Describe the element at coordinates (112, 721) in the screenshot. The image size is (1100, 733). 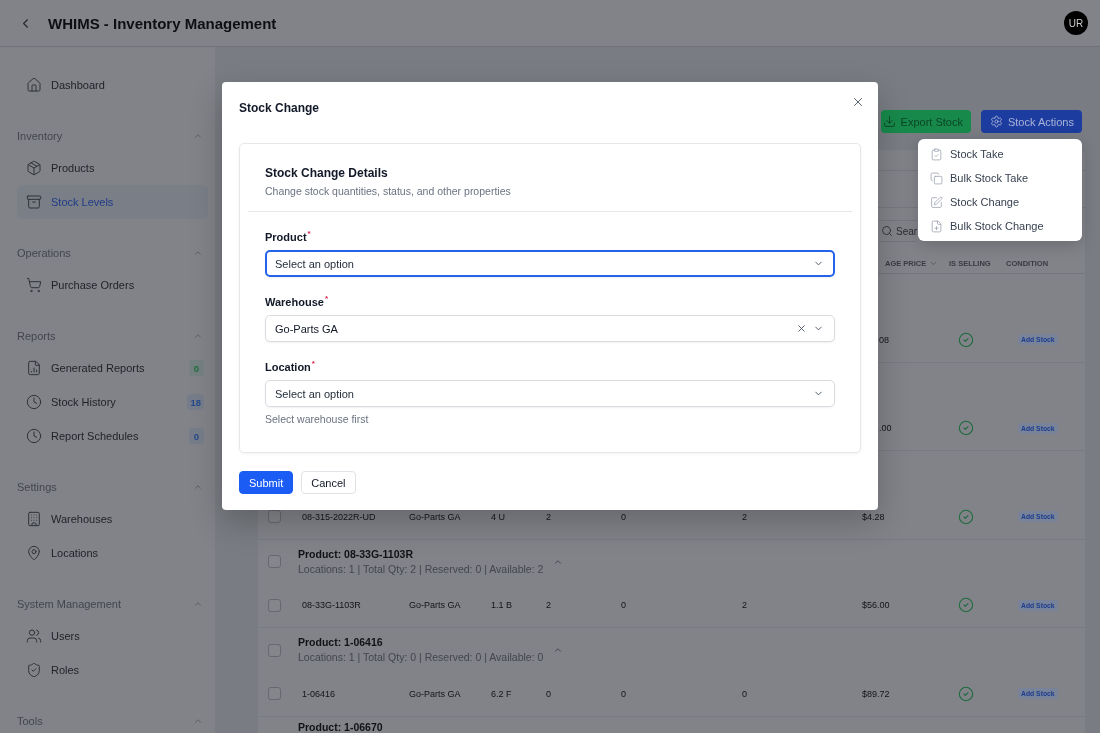
I see `section-header: Tools` at that location.